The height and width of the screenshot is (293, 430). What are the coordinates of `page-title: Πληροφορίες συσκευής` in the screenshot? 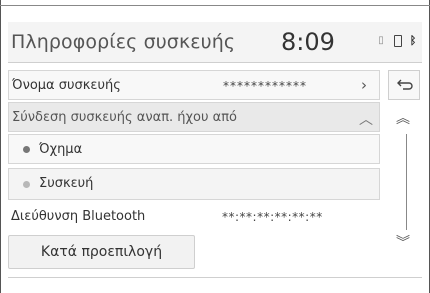 It's located at (123, 42).